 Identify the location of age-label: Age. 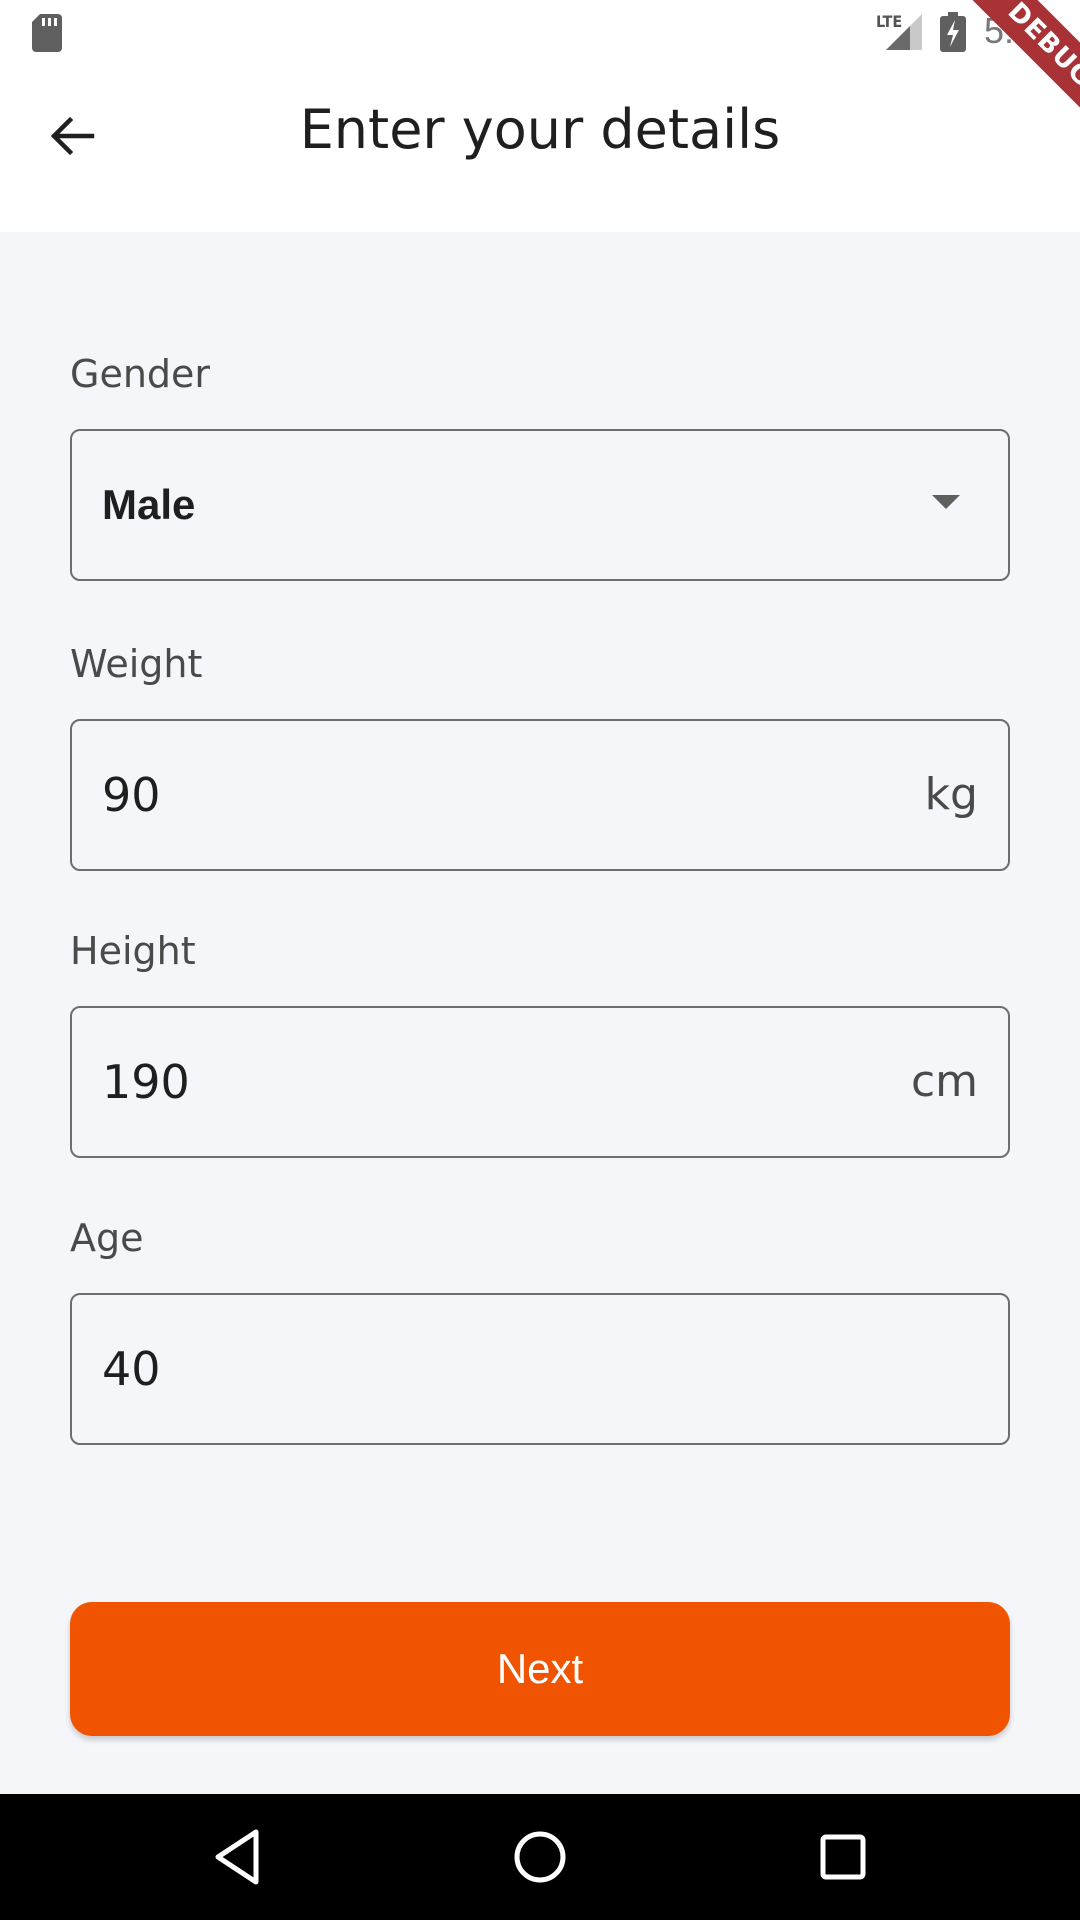
(107, 1238).